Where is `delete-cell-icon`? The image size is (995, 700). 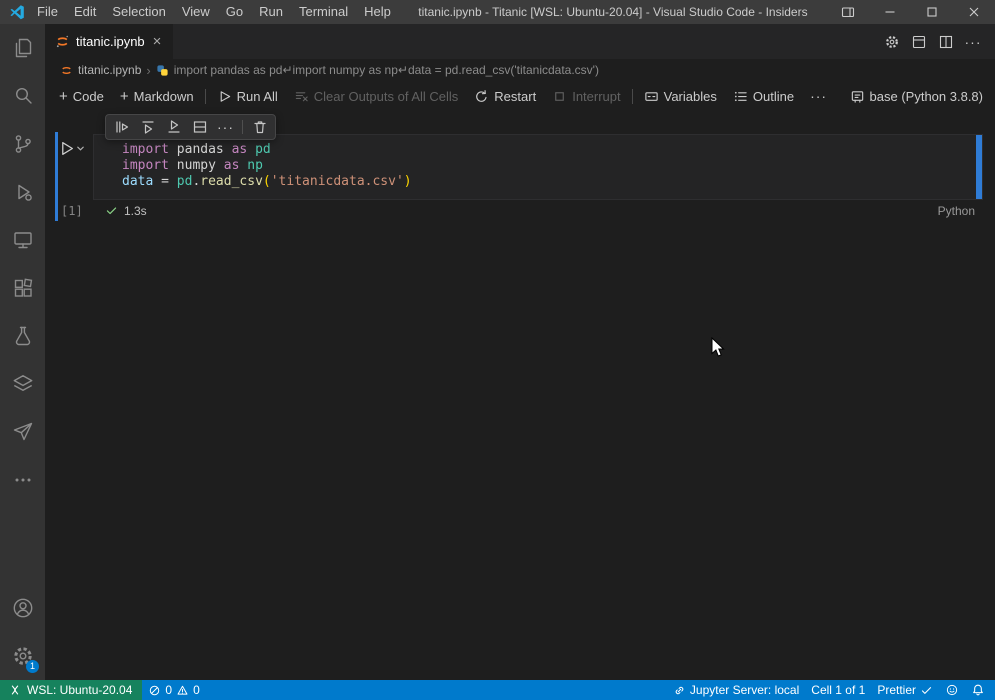 delete-cell-icon is located at coordinates (259, 127).